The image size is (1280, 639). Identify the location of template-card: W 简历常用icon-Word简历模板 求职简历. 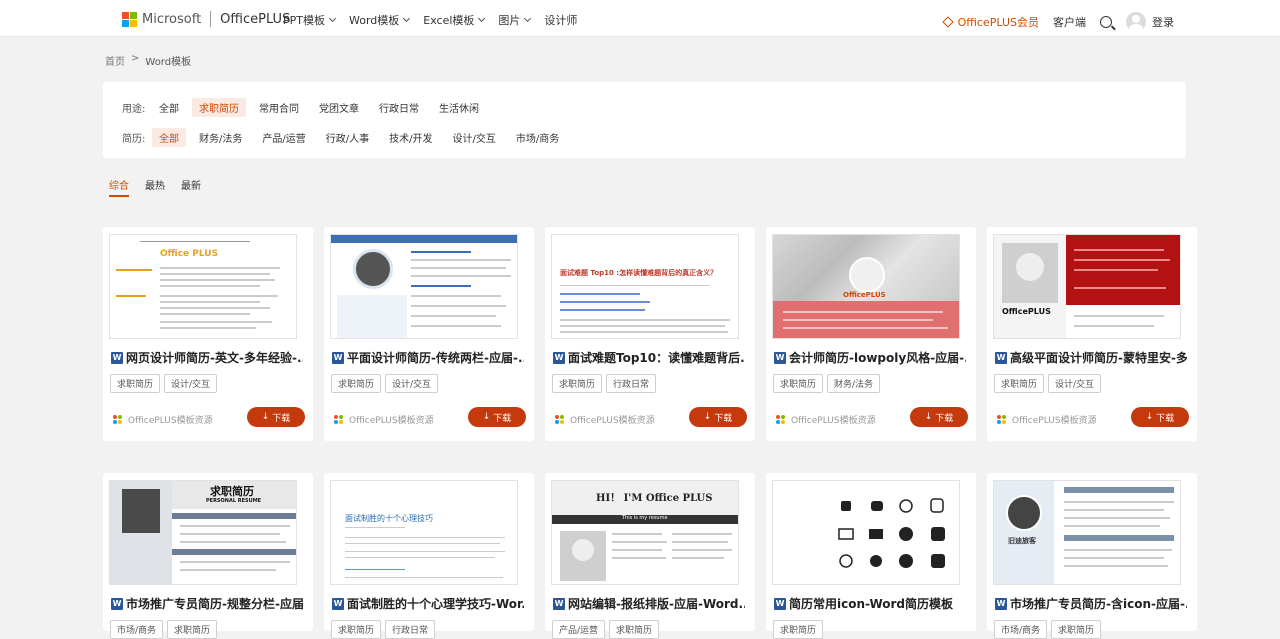
(871, 556).